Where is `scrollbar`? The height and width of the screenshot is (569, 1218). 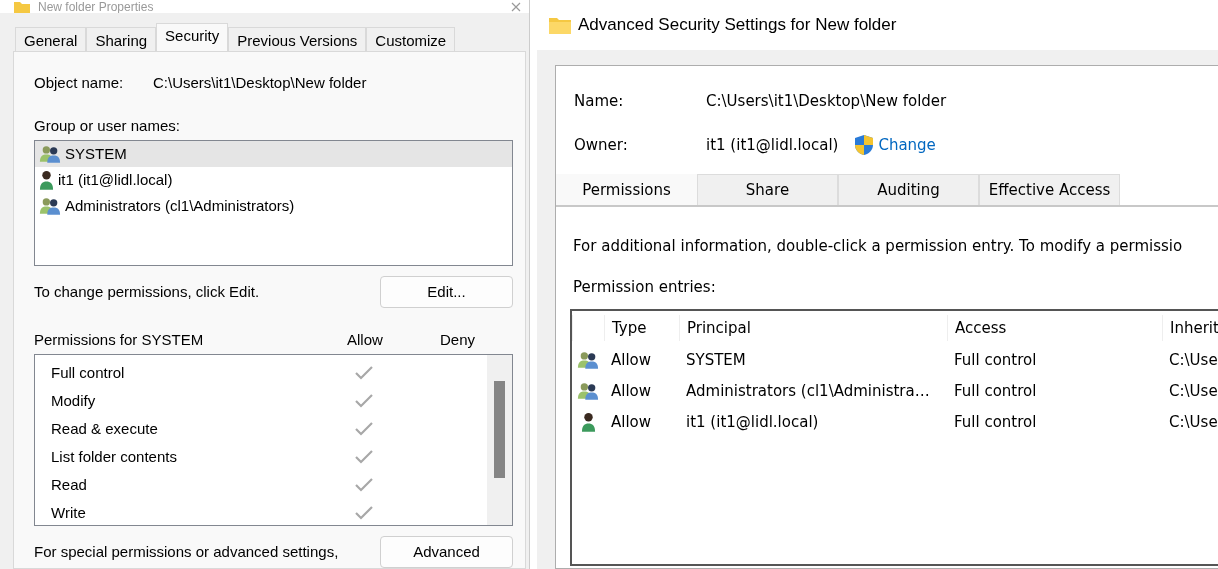 scrollbar is located at coordinates (499, 440).